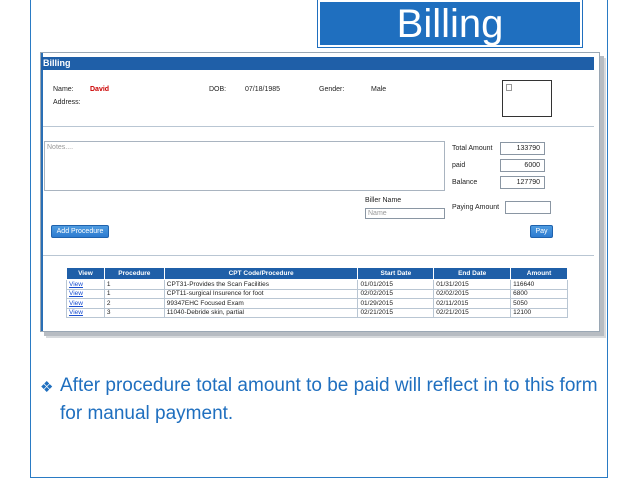  Describe the element at coordinates (377, 213) in the screenshot. I see `biller-name-placeholder: Name` at that location.